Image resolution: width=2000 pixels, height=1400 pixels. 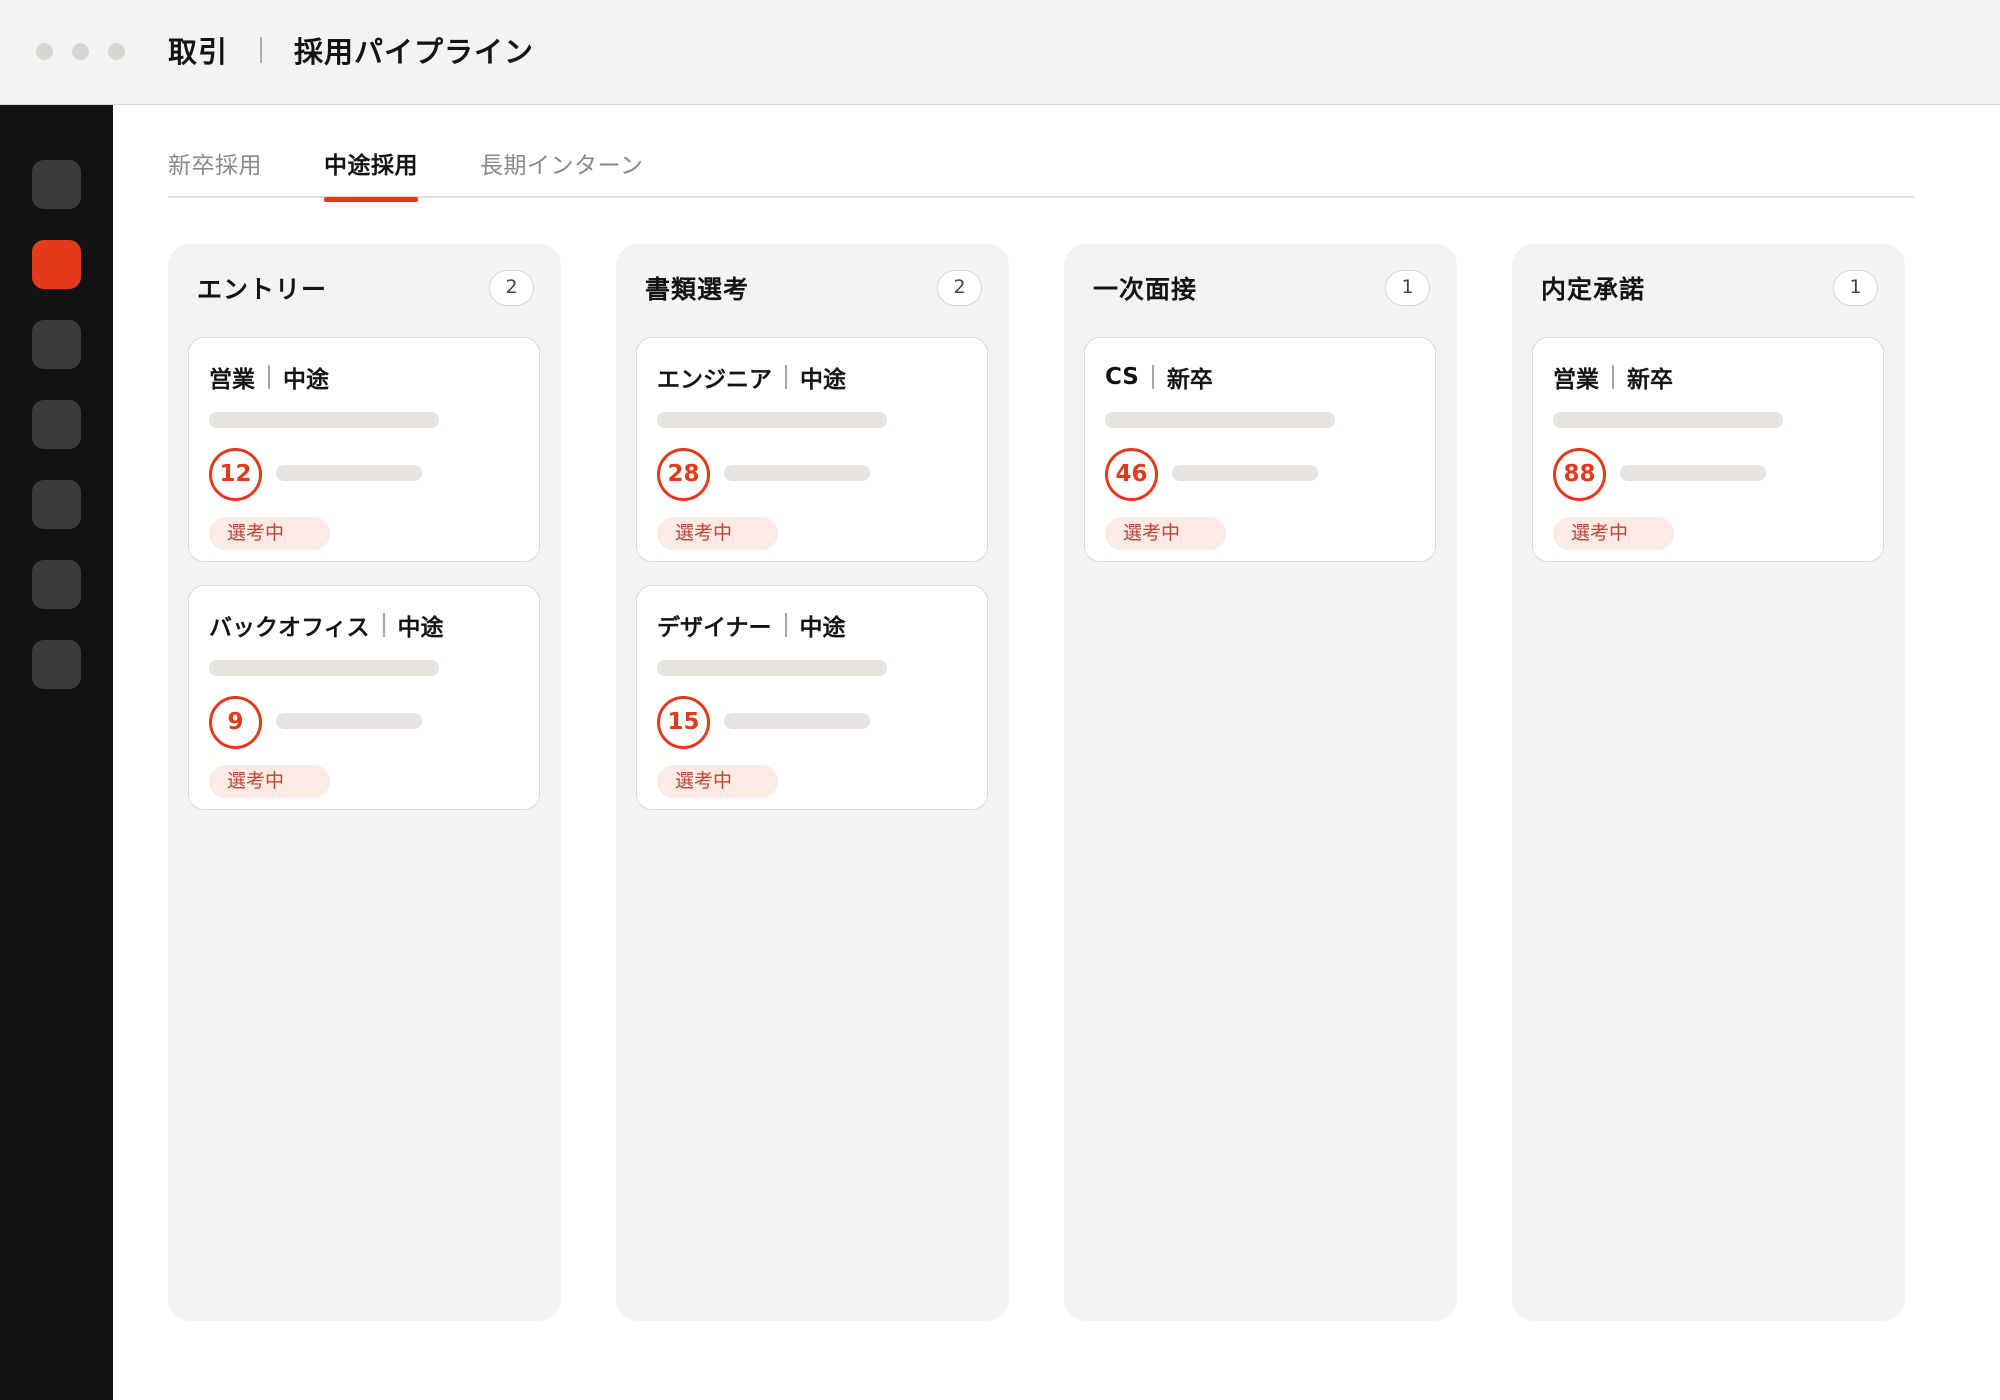 What do you see at coordinates (1593, 289) in the screenshot?
I see `column-title: 内定承諾` at bounding box center [1593, 289].